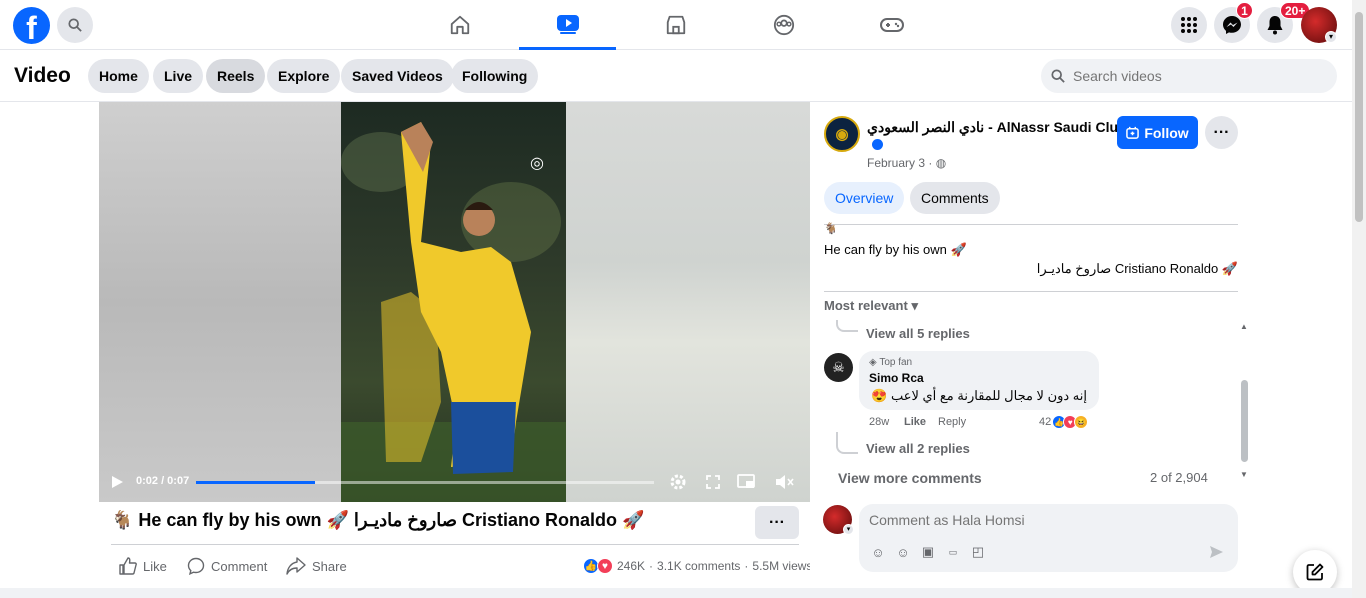 This screenshot has width=1366, height=598. What do you see at coordinates (1216, 552) in the screenshot?
I see `send-icon` at bounding box center [1216, 552].